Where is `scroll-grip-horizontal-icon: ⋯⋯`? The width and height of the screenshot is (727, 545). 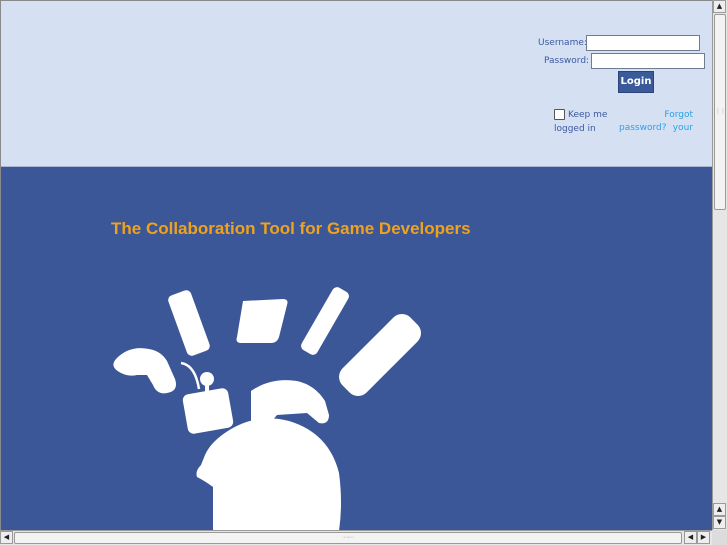
scroll-grip-horizontal-icon: ⋯⋯ is located at coordinates (348, 537).